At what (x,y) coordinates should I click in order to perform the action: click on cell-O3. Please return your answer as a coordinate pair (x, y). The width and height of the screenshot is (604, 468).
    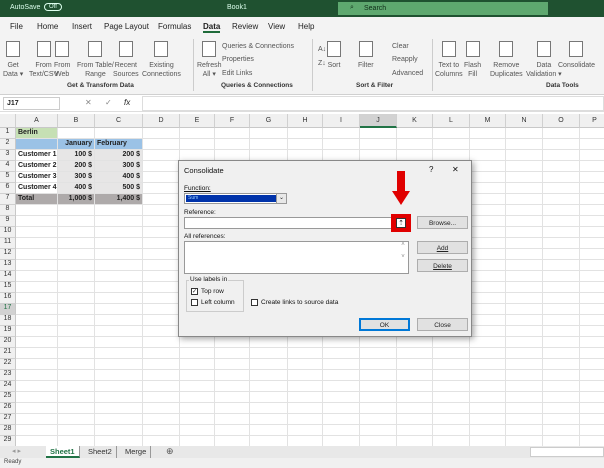
    Looking at the image, I should click on (561, 155).